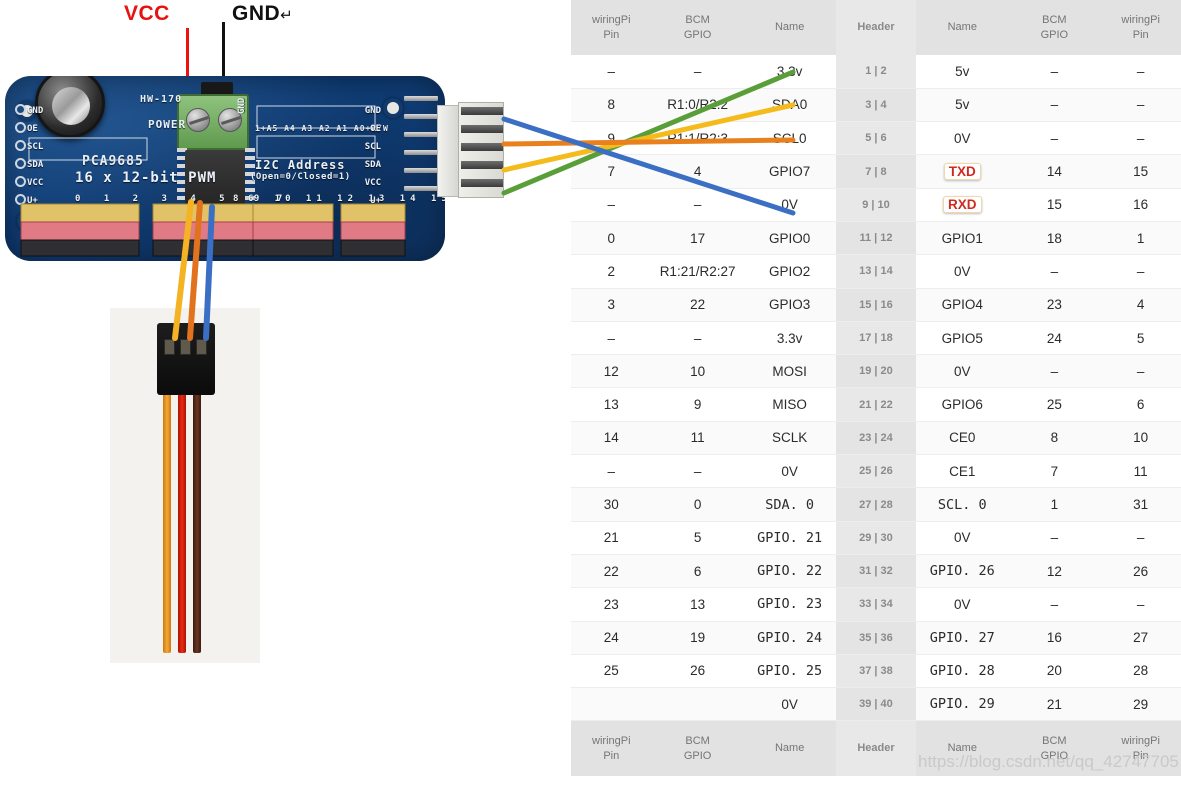 This screenshot has height=785, width=1181. What do you see at coordinates (448, 151) in the screenshot?
I see `connector-shell-inner` at bounding box center [448, 151].